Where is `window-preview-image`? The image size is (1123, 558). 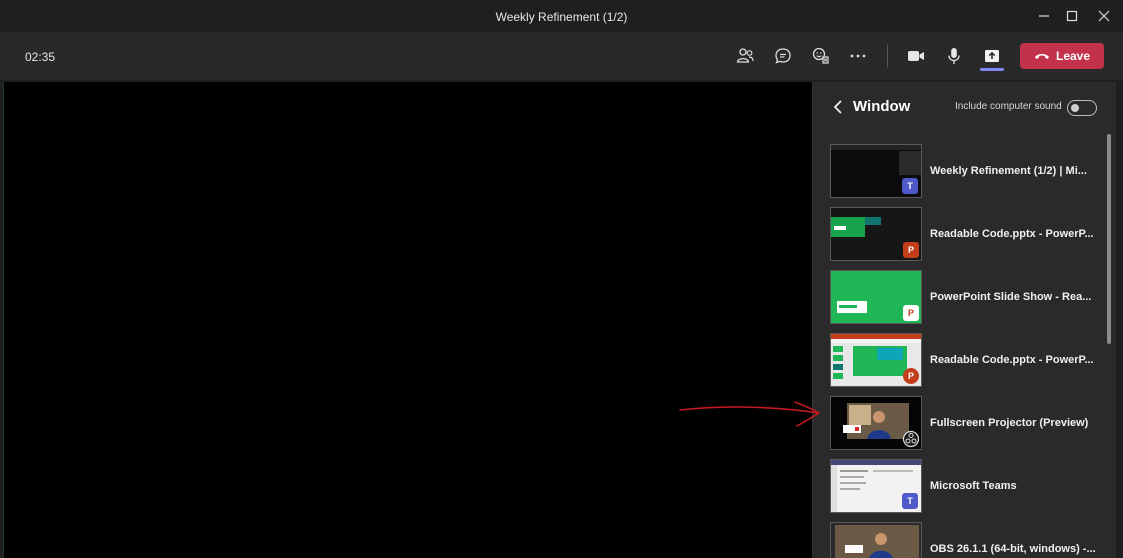
window-preview-image is located at coordinates (876, 540).